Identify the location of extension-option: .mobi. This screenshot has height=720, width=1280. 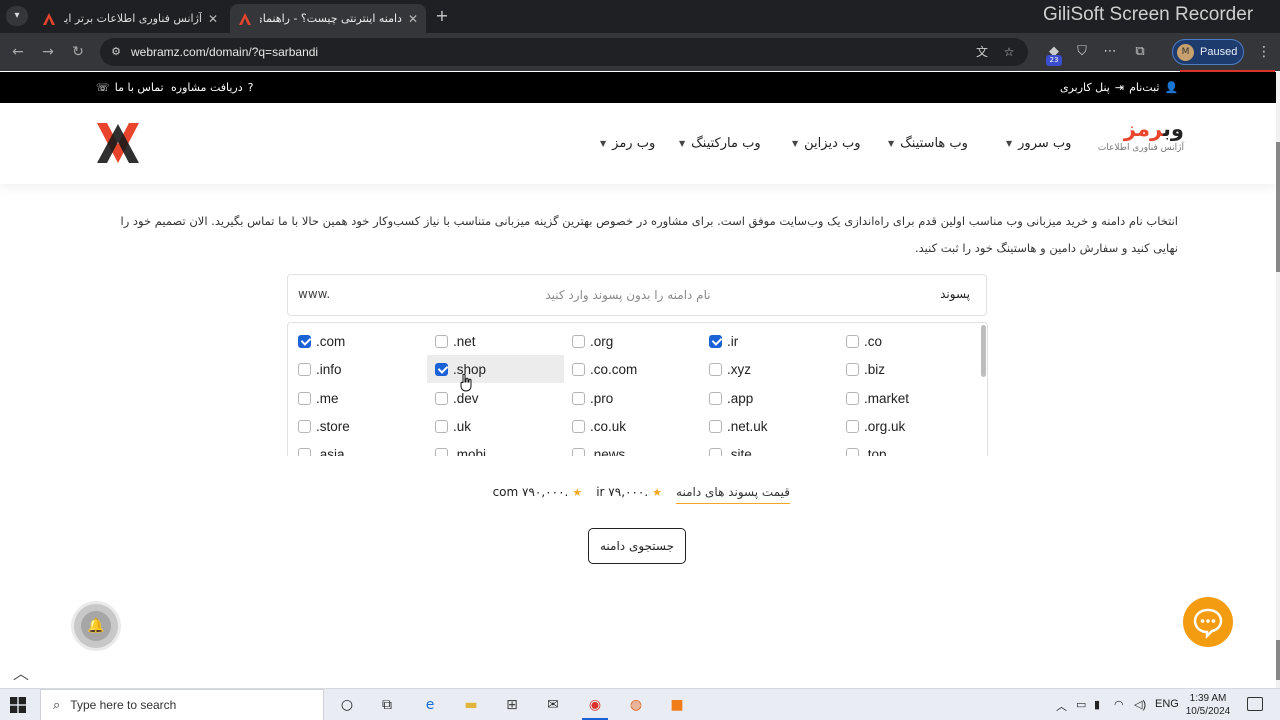
(495, 448).